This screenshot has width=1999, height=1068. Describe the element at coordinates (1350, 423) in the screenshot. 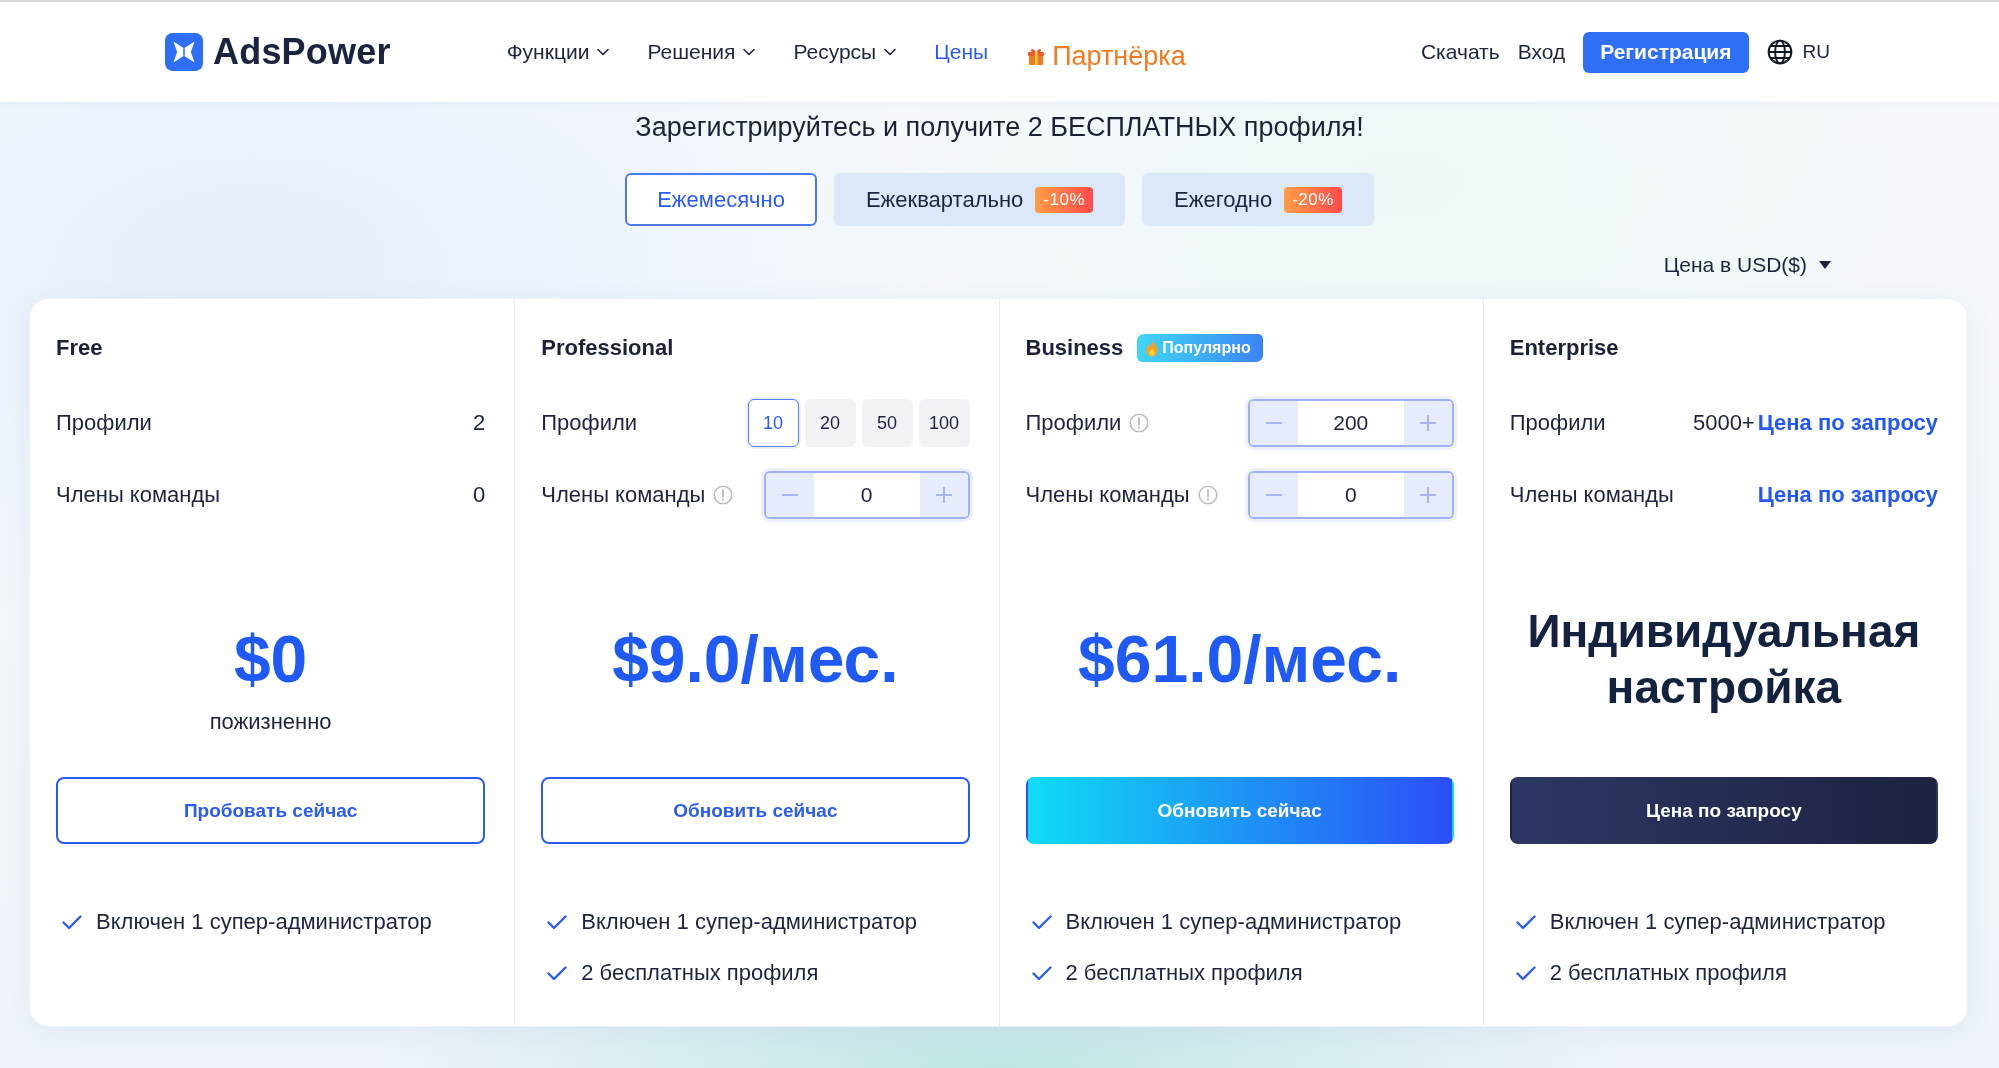

I see `quantity-stepper: 200` at that location.